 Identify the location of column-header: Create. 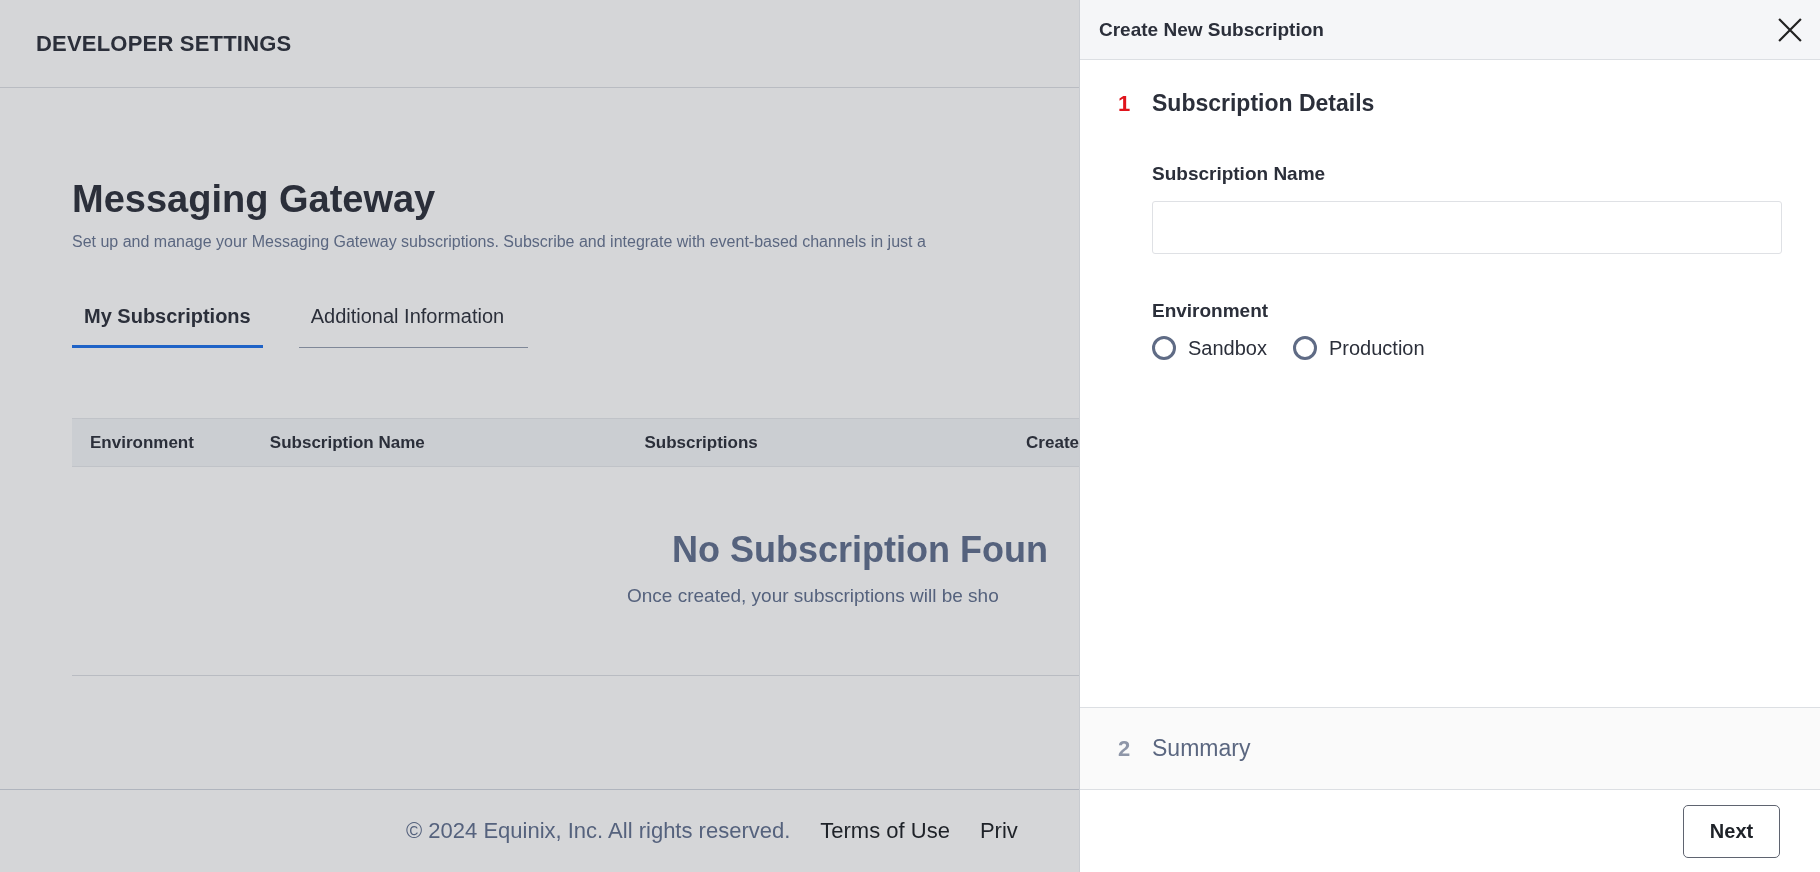
(1052, 442).